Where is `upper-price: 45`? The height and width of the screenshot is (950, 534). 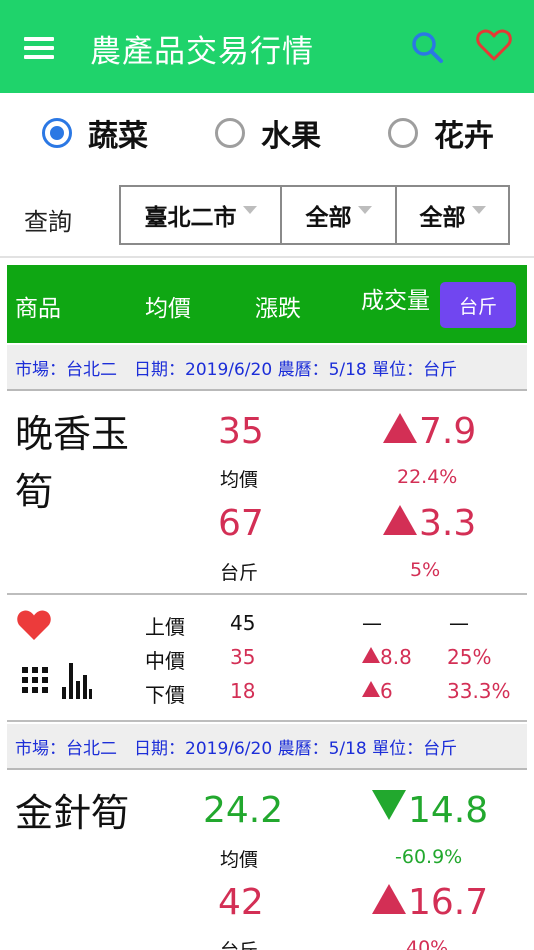
upper-price: 45 is located at coordinates (243, 623).